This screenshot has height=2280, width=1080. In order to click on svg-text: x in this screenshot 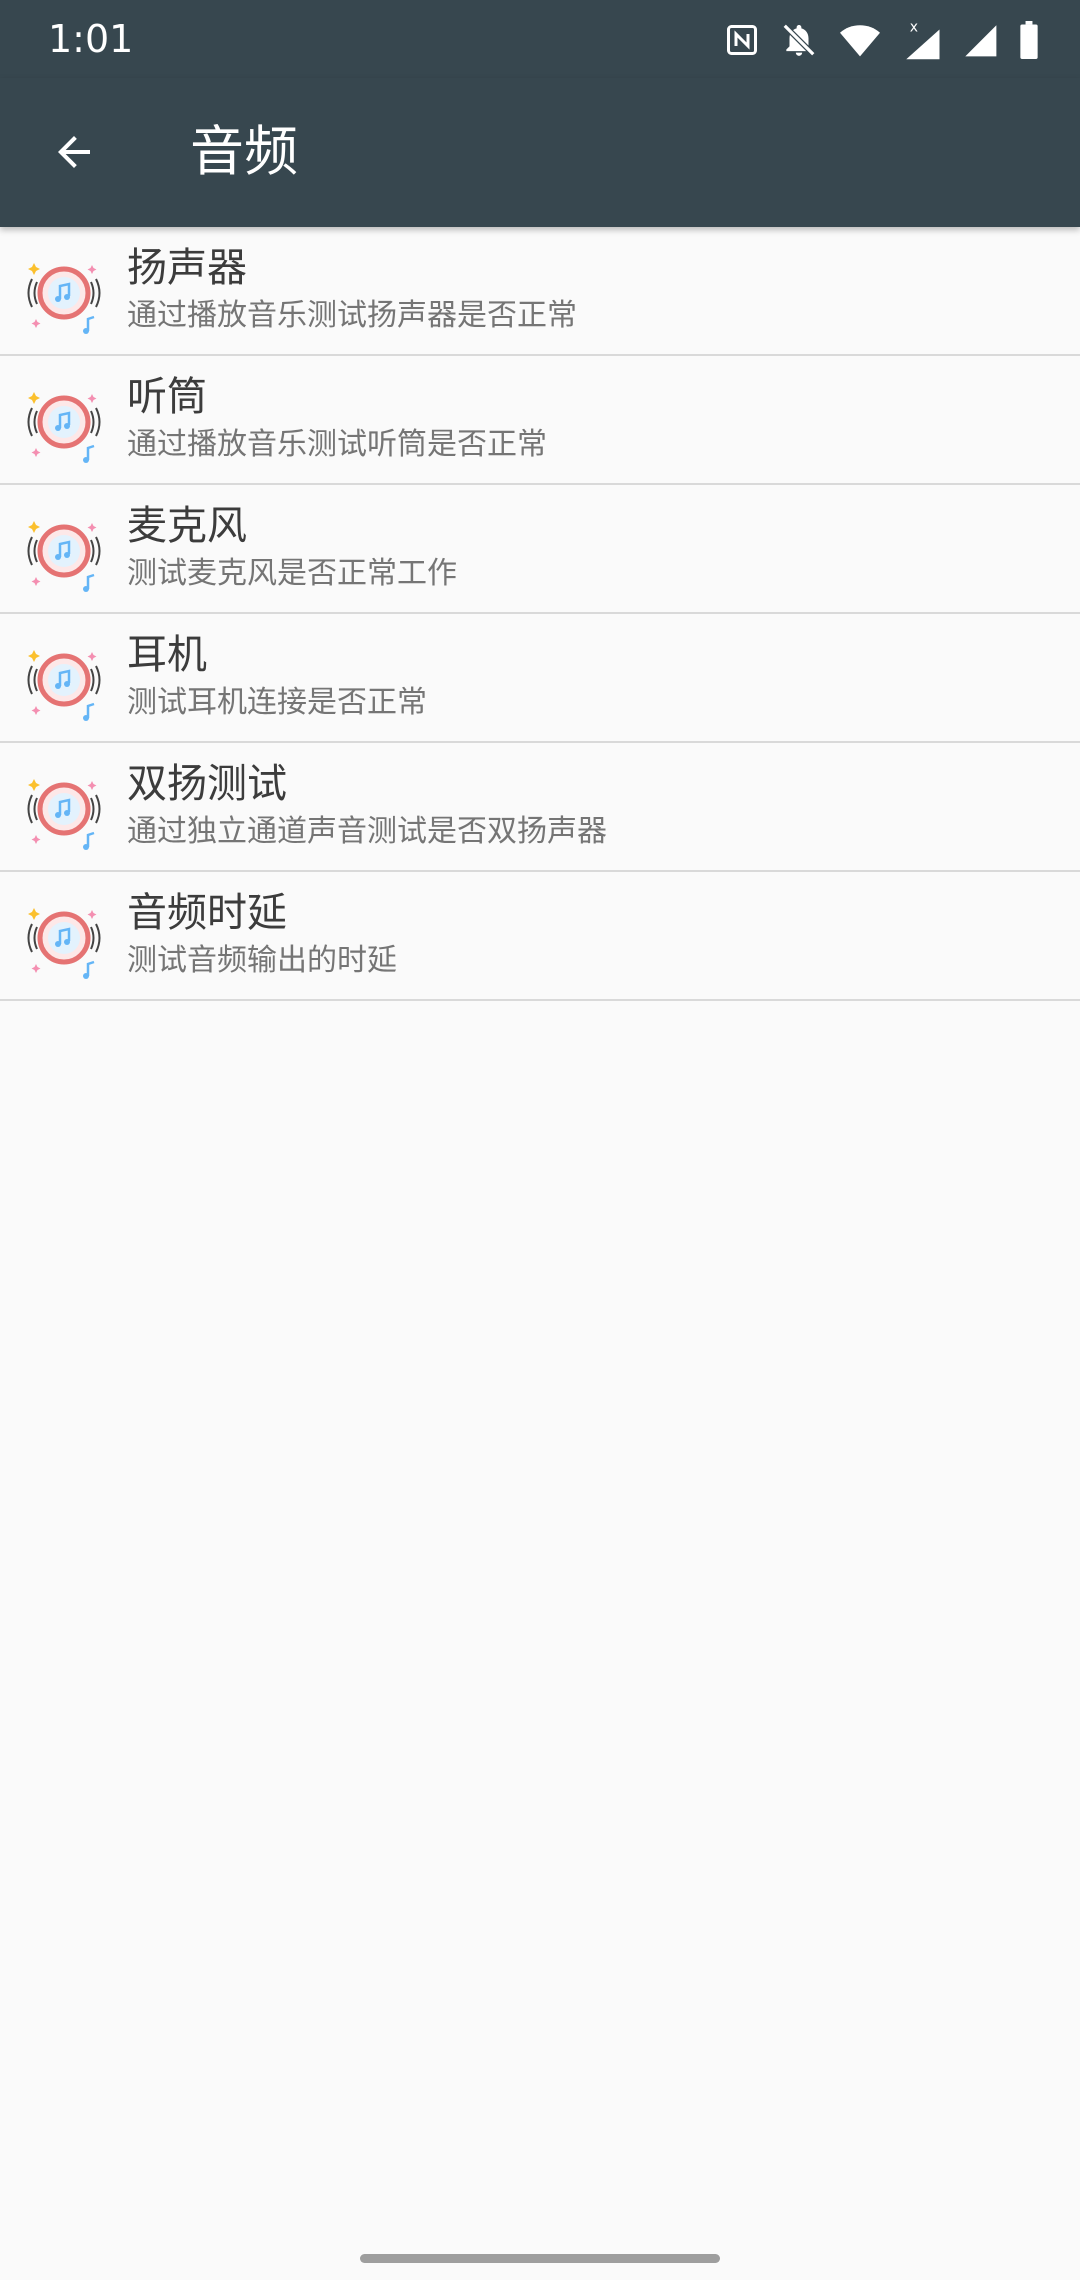, I will do `click(914, 27)`.